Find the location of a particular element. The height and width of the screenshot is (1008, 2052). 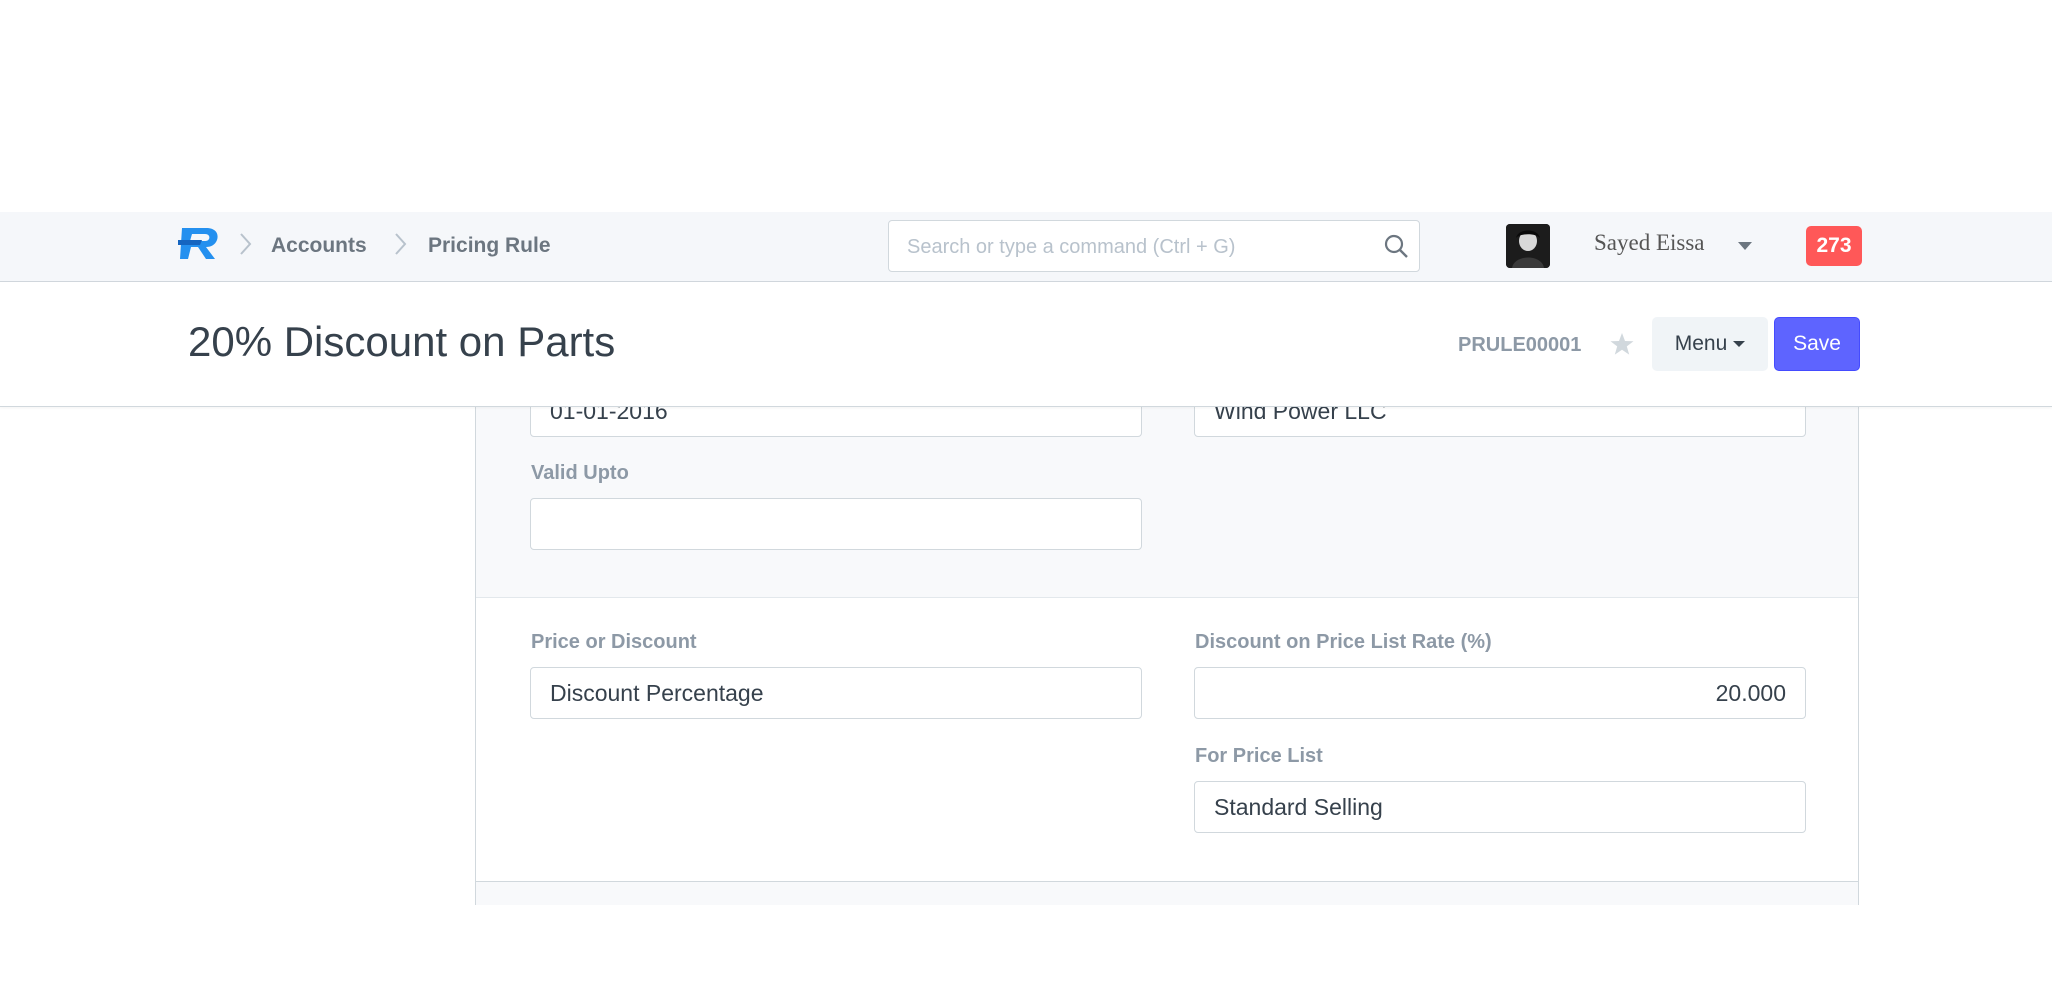

valid-upto-field is located at coordinates (836, 524).